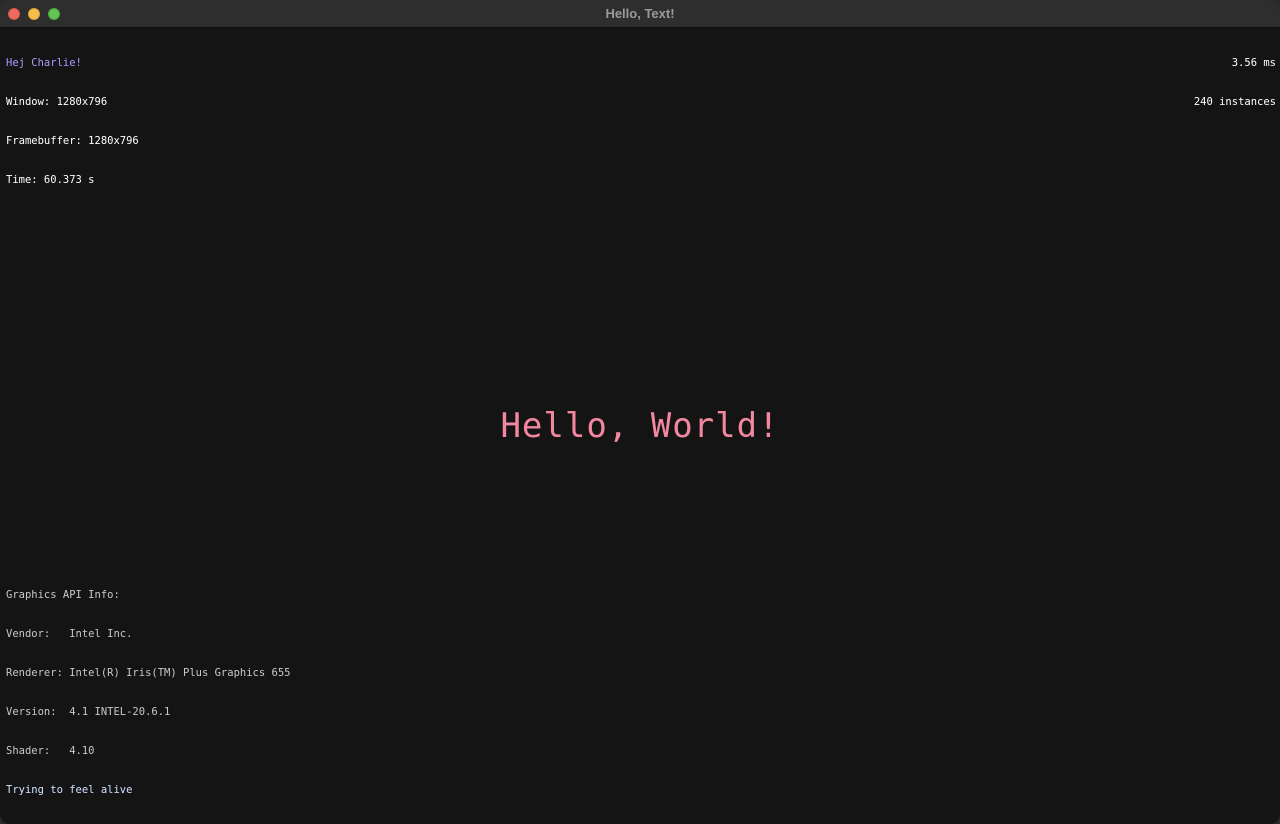 The image size is (1280, 824). I want to click on version-text: Version: 4.1 INTEL-20.6.1, so click(88, 712).